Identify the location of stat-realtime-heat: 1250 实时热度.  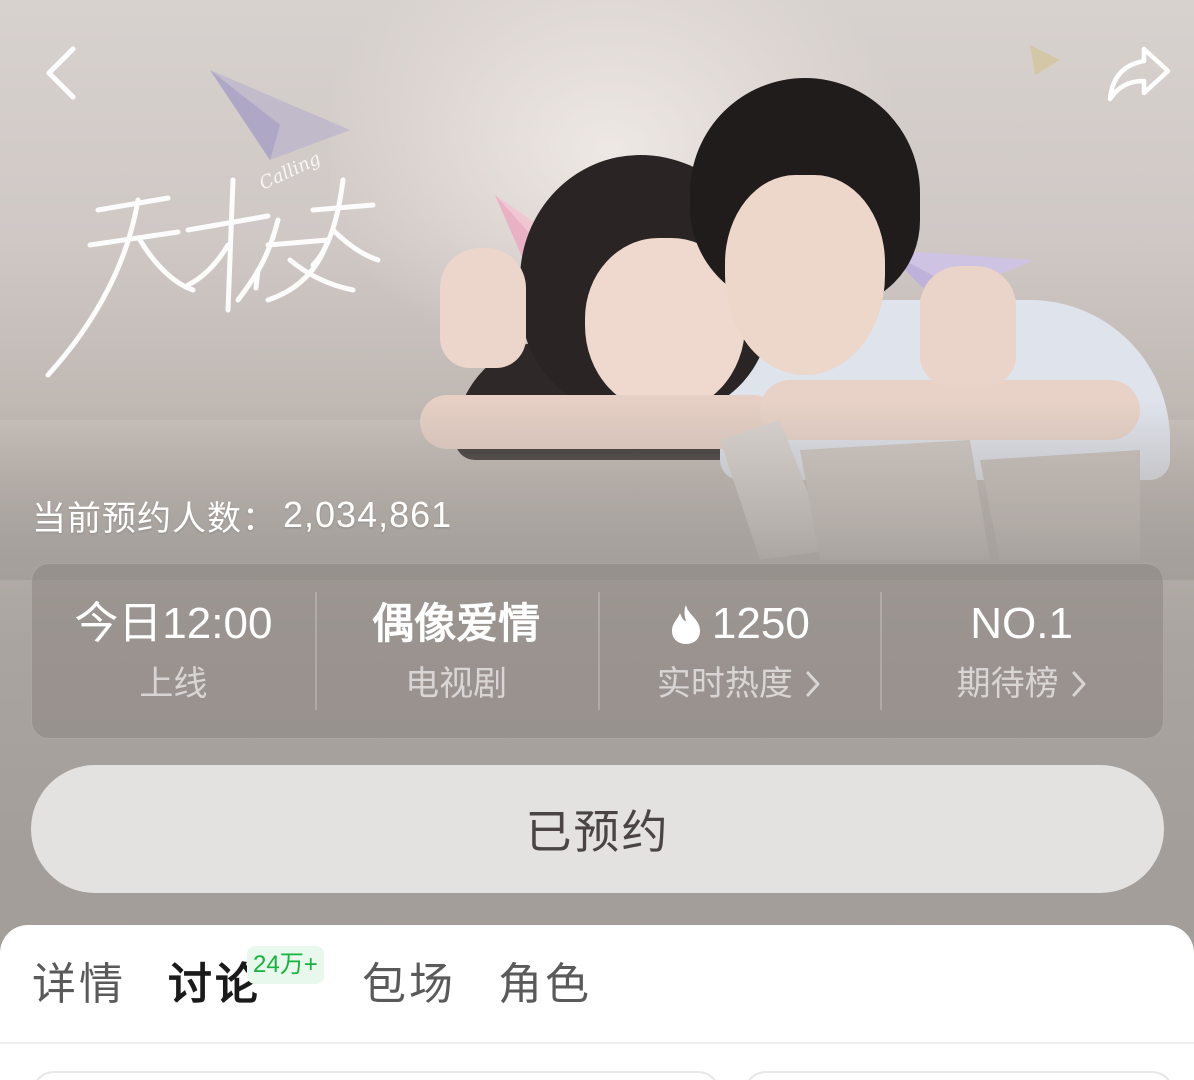
(739, 651).